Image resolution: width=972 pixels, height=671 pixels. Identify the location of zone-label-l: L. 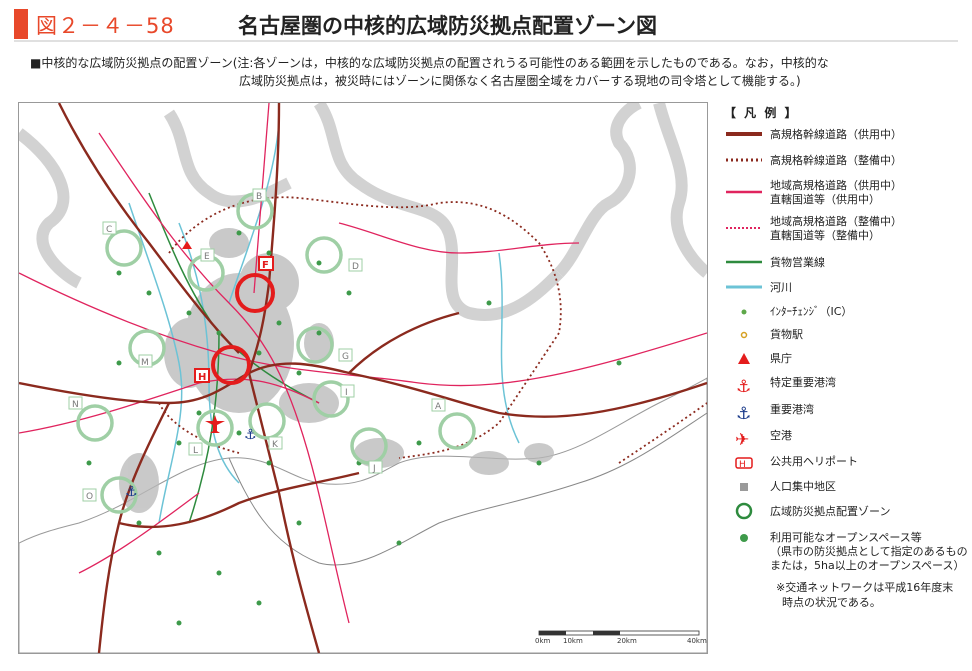
(195, 451).